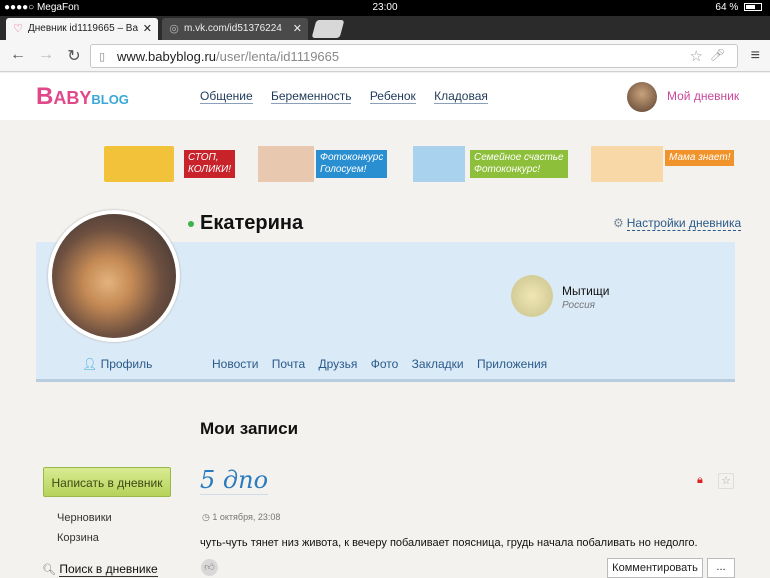 This screenshot has width=770, height=578. Describe the element at coordinates (82, 97) in the screenshot. I see `babyblog-logo: BABYBLOG` at that location.